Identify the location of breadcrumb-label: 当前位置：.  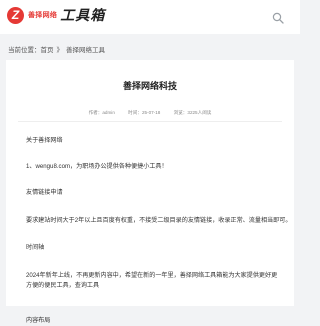
(24, 50).